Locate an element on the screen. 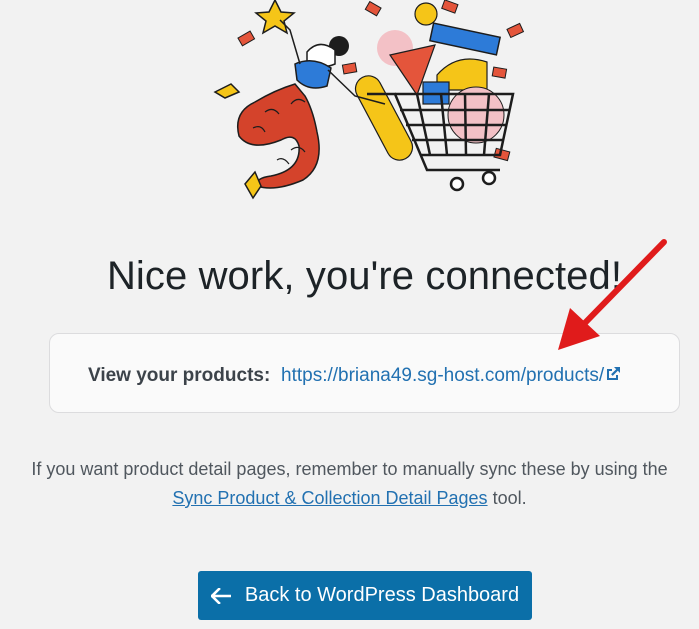 This screenshot has height=629, width=699. products-url-link: https://briana49.sg-host.com/products/ is located at coordinates (451, 376).